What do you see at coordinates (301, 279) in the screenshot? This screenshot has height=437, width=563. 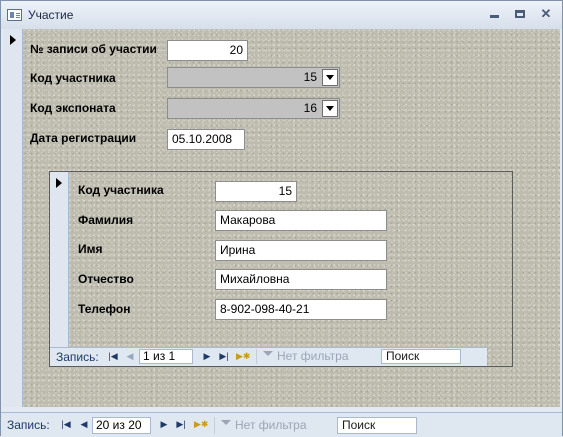 I see `patronymic-field: Михайловна` at bounding box center [301, 279].